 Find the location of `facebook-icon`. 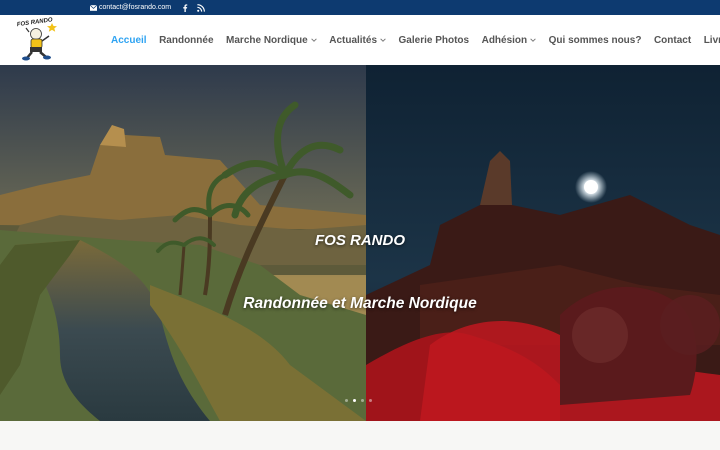

facebook-icon is located at coordinates (184, 7).